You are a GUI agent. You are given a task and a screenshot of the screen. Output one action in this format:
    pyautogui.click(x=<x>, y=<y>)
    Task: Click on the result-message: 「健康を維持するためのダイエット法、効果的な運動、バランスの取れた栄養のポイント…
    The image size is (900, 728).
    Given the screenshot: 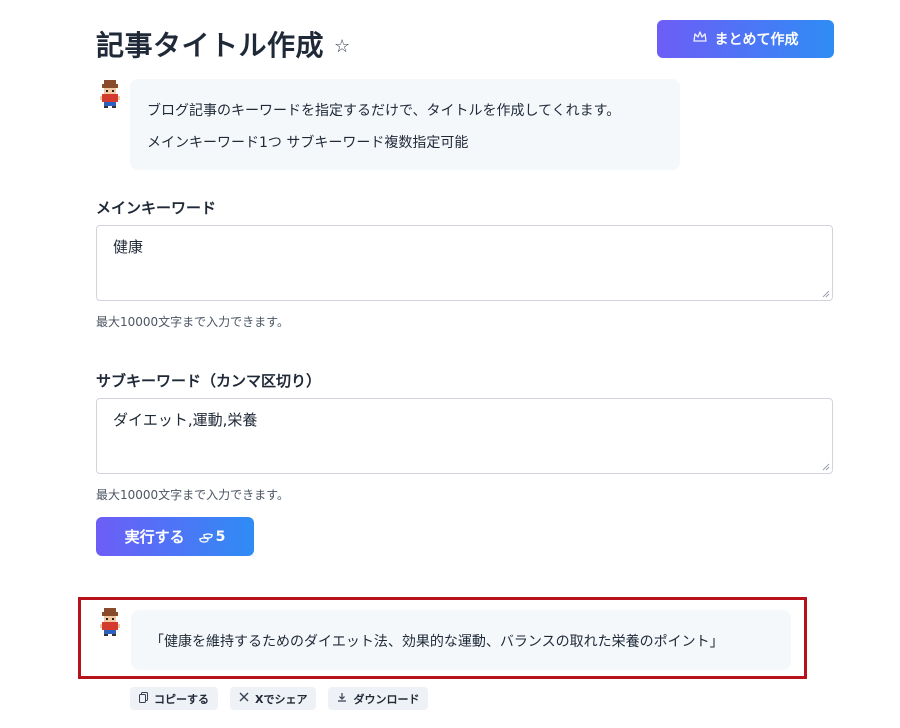 What is the action you would take?
    pyautogui.click(x=461, y=640)
    